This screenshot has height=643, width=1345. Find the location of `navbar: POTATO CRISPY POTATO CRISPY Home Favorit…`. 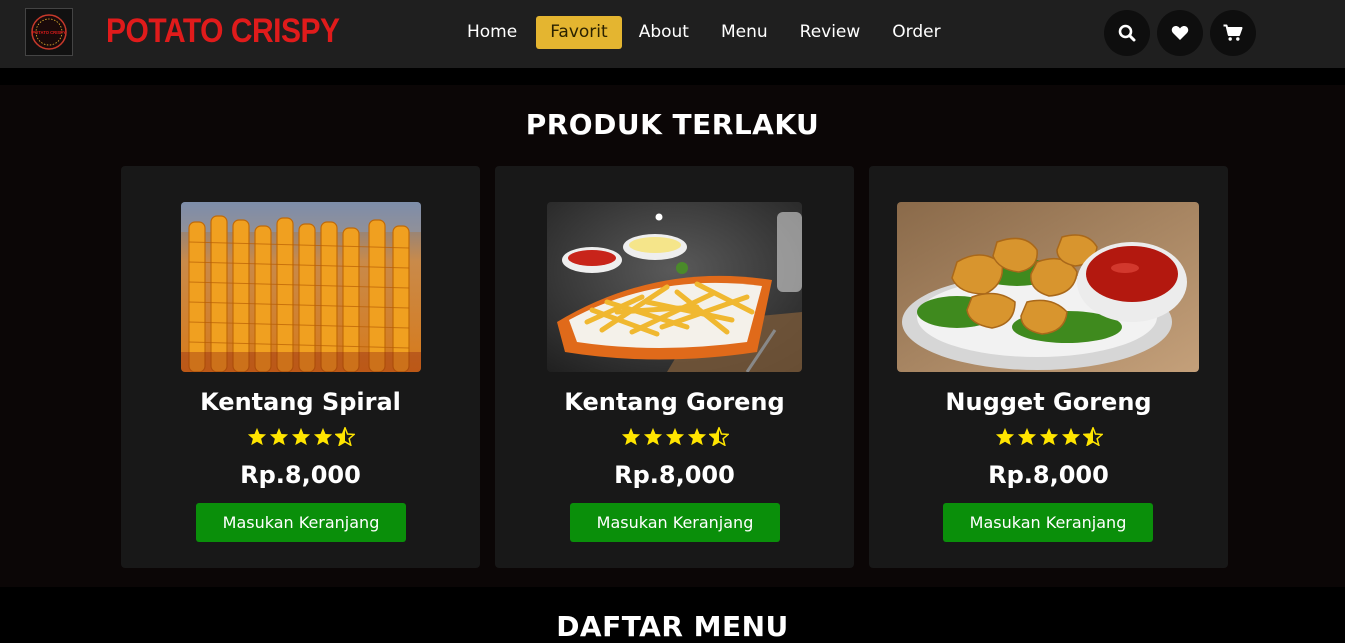

navbar: POTATO CRISPY POTATO CRISPY Home Favorit… is located at coordinates (672, 34).